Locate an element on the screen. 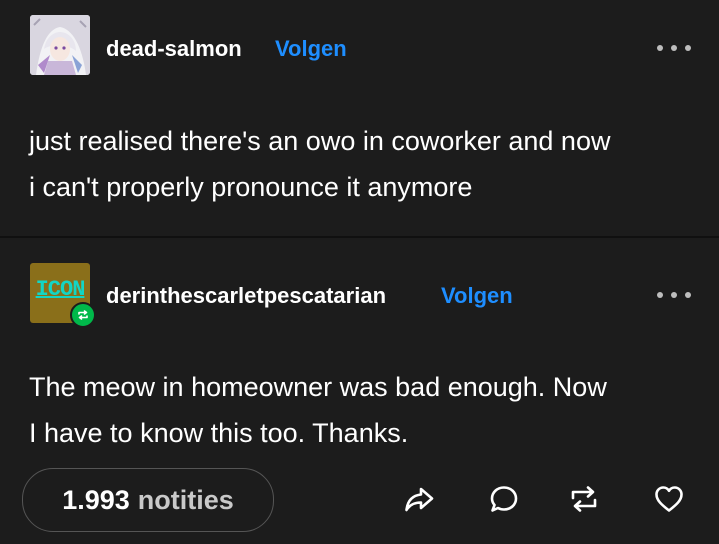  post-username: dead-salmon is located at coordinates (174, 49).